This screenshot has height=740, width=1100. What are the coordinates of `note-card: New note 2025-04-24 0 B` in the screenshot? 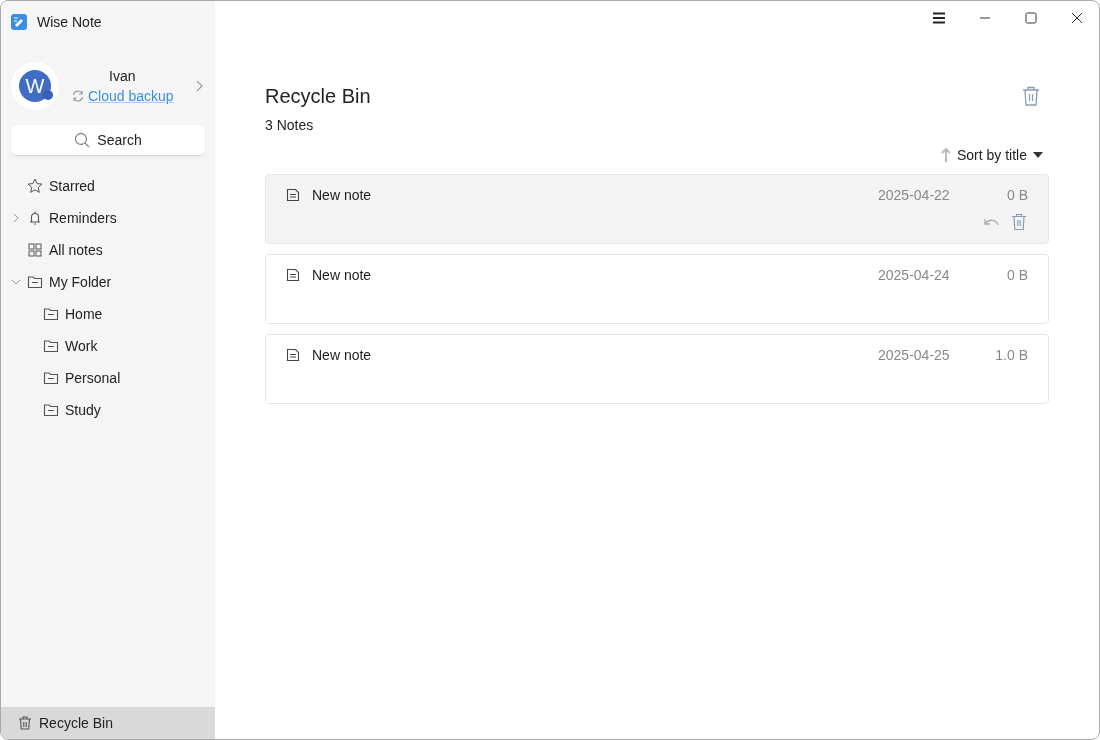 It's located at (657, 289).